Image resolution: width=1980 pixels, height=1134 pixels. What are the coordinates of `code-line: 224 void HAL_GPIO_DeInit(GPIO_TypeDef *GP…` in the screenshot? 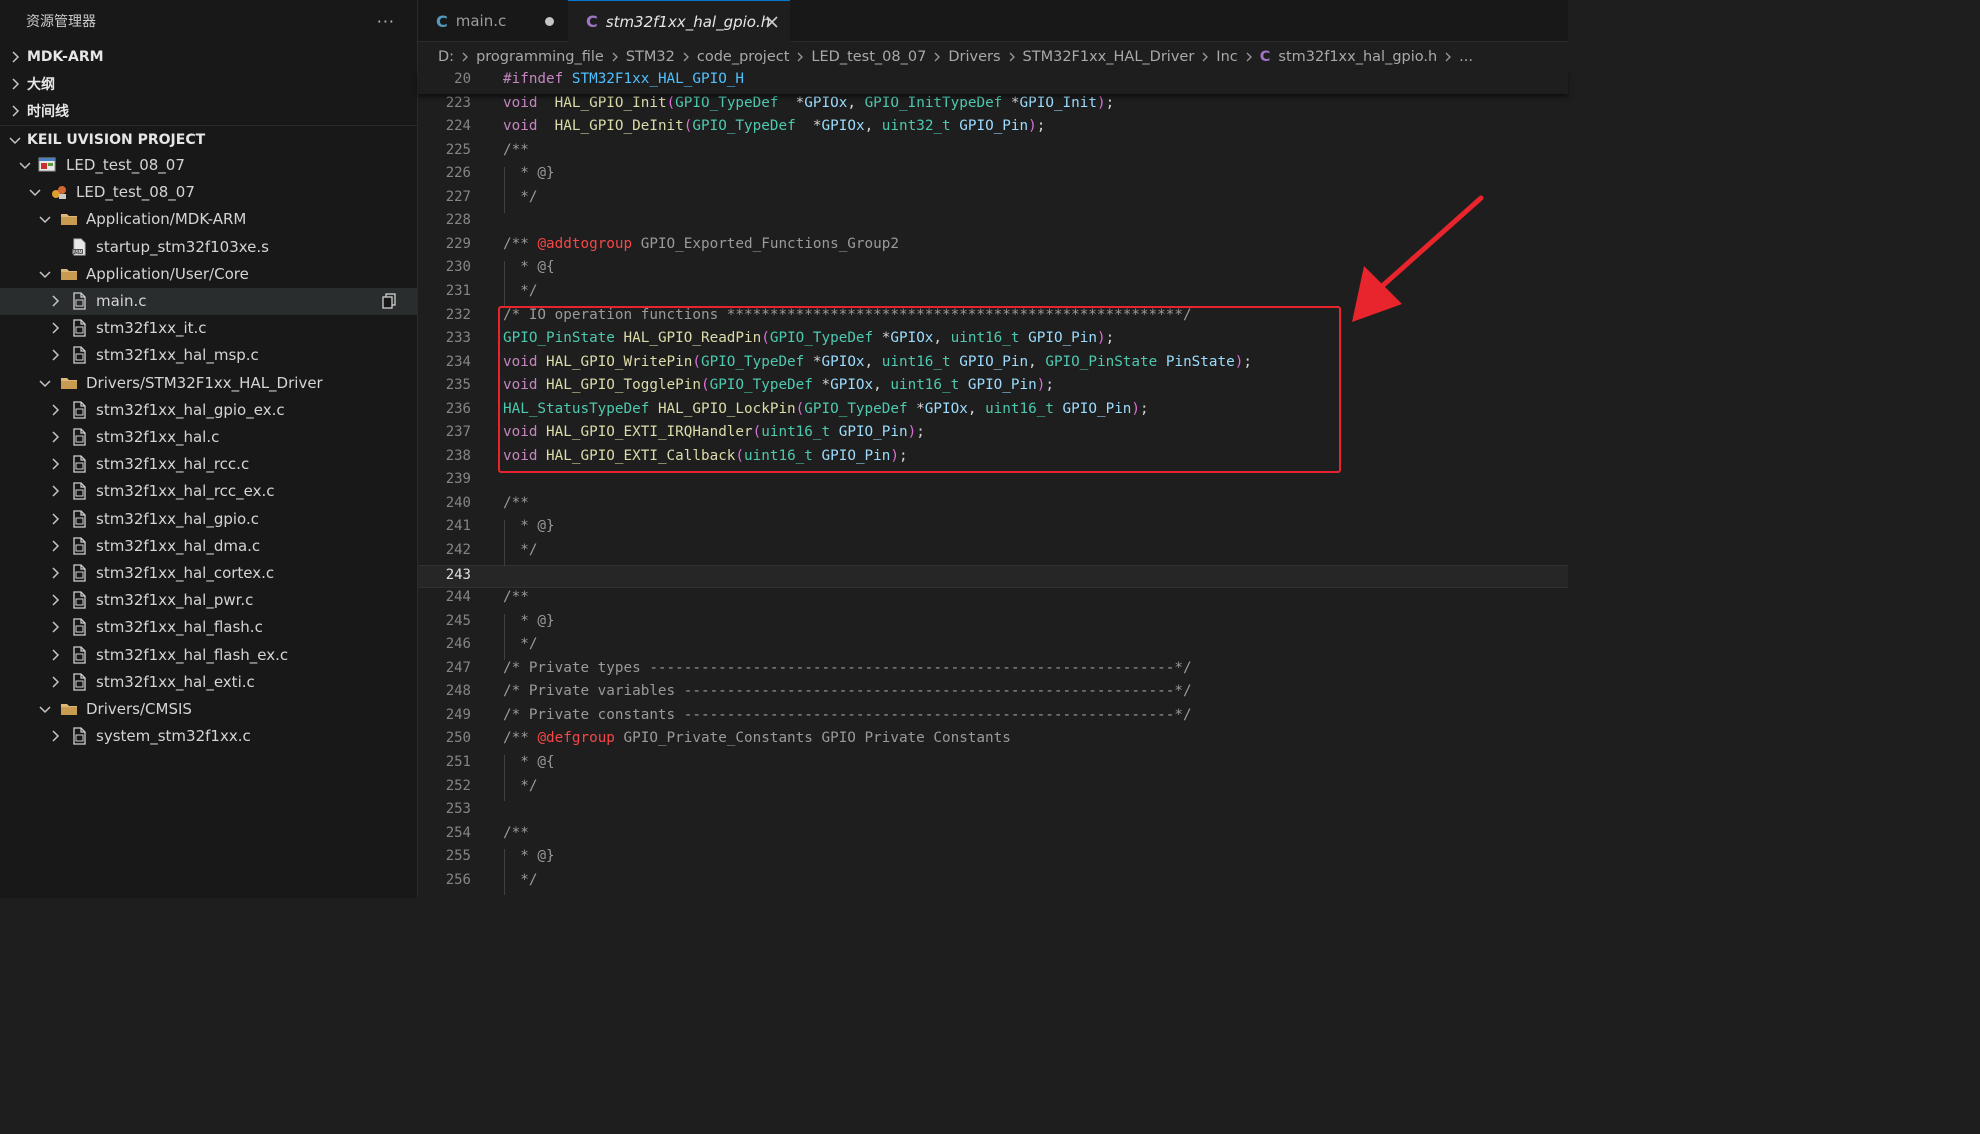 It's located at (993, 129).